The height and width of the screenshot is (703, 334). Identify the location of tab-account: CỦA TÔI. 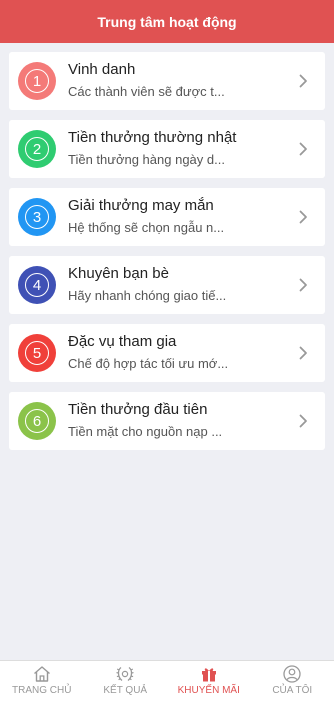
(292, 682).